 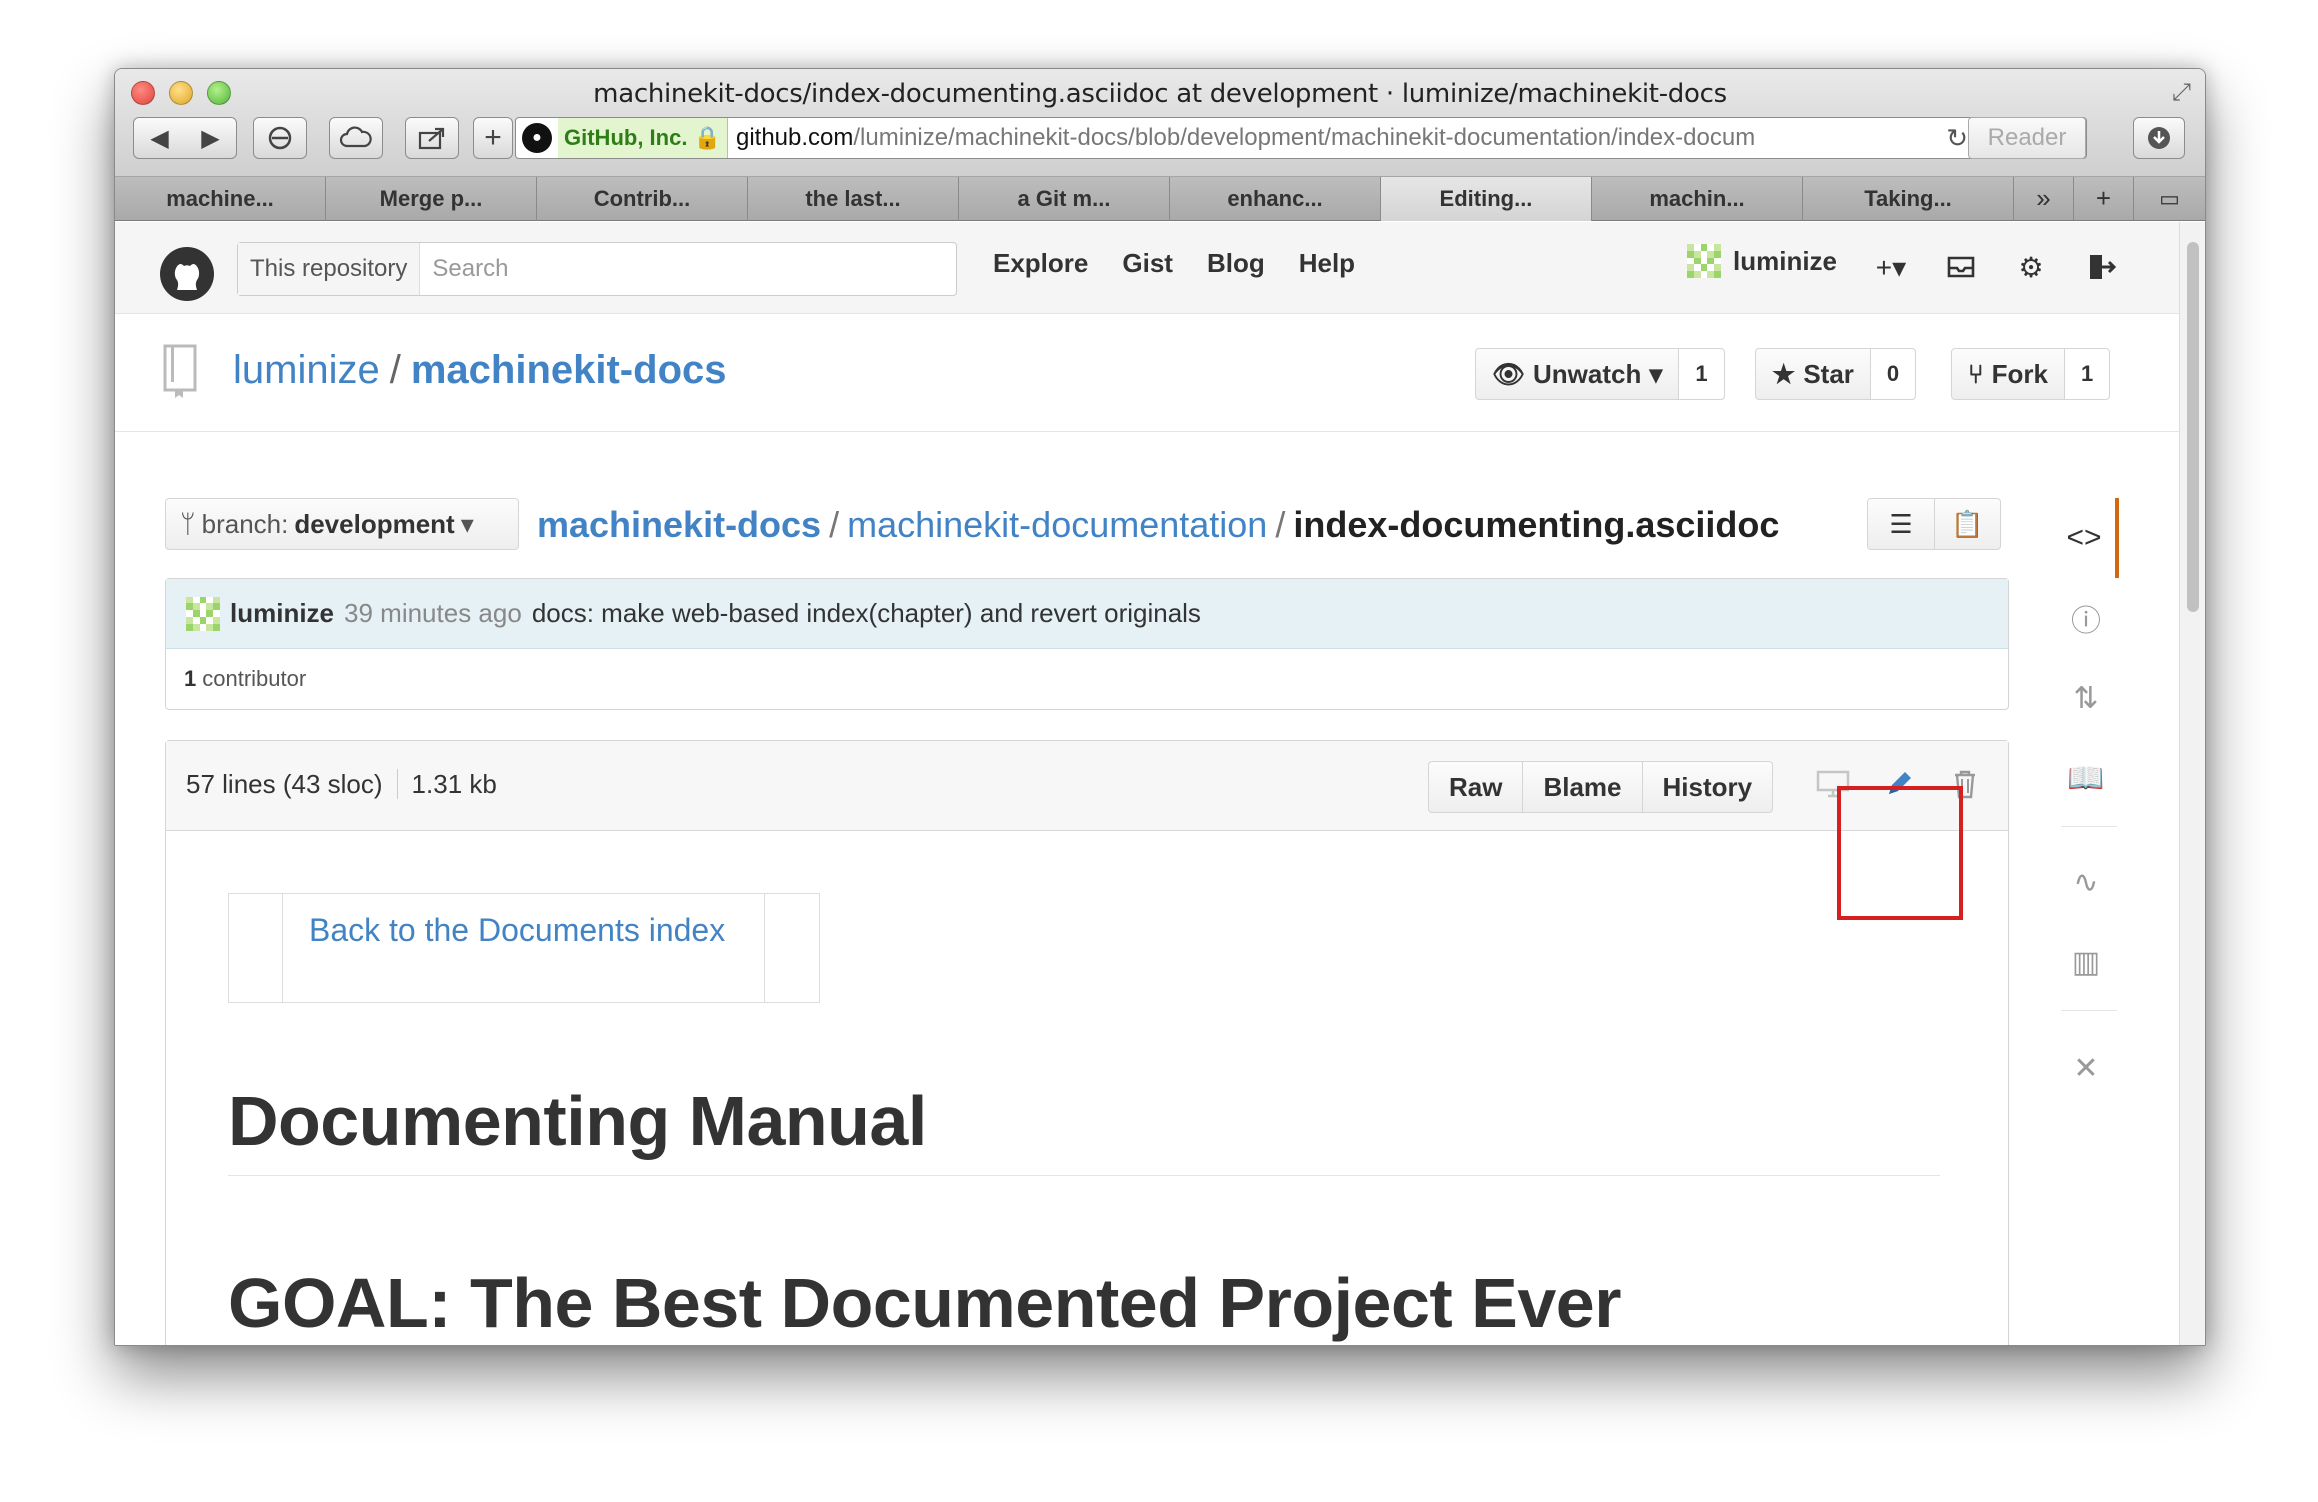 I want to click on back-forward-buttons: ◀ ▶, so click(x=185, y=138).